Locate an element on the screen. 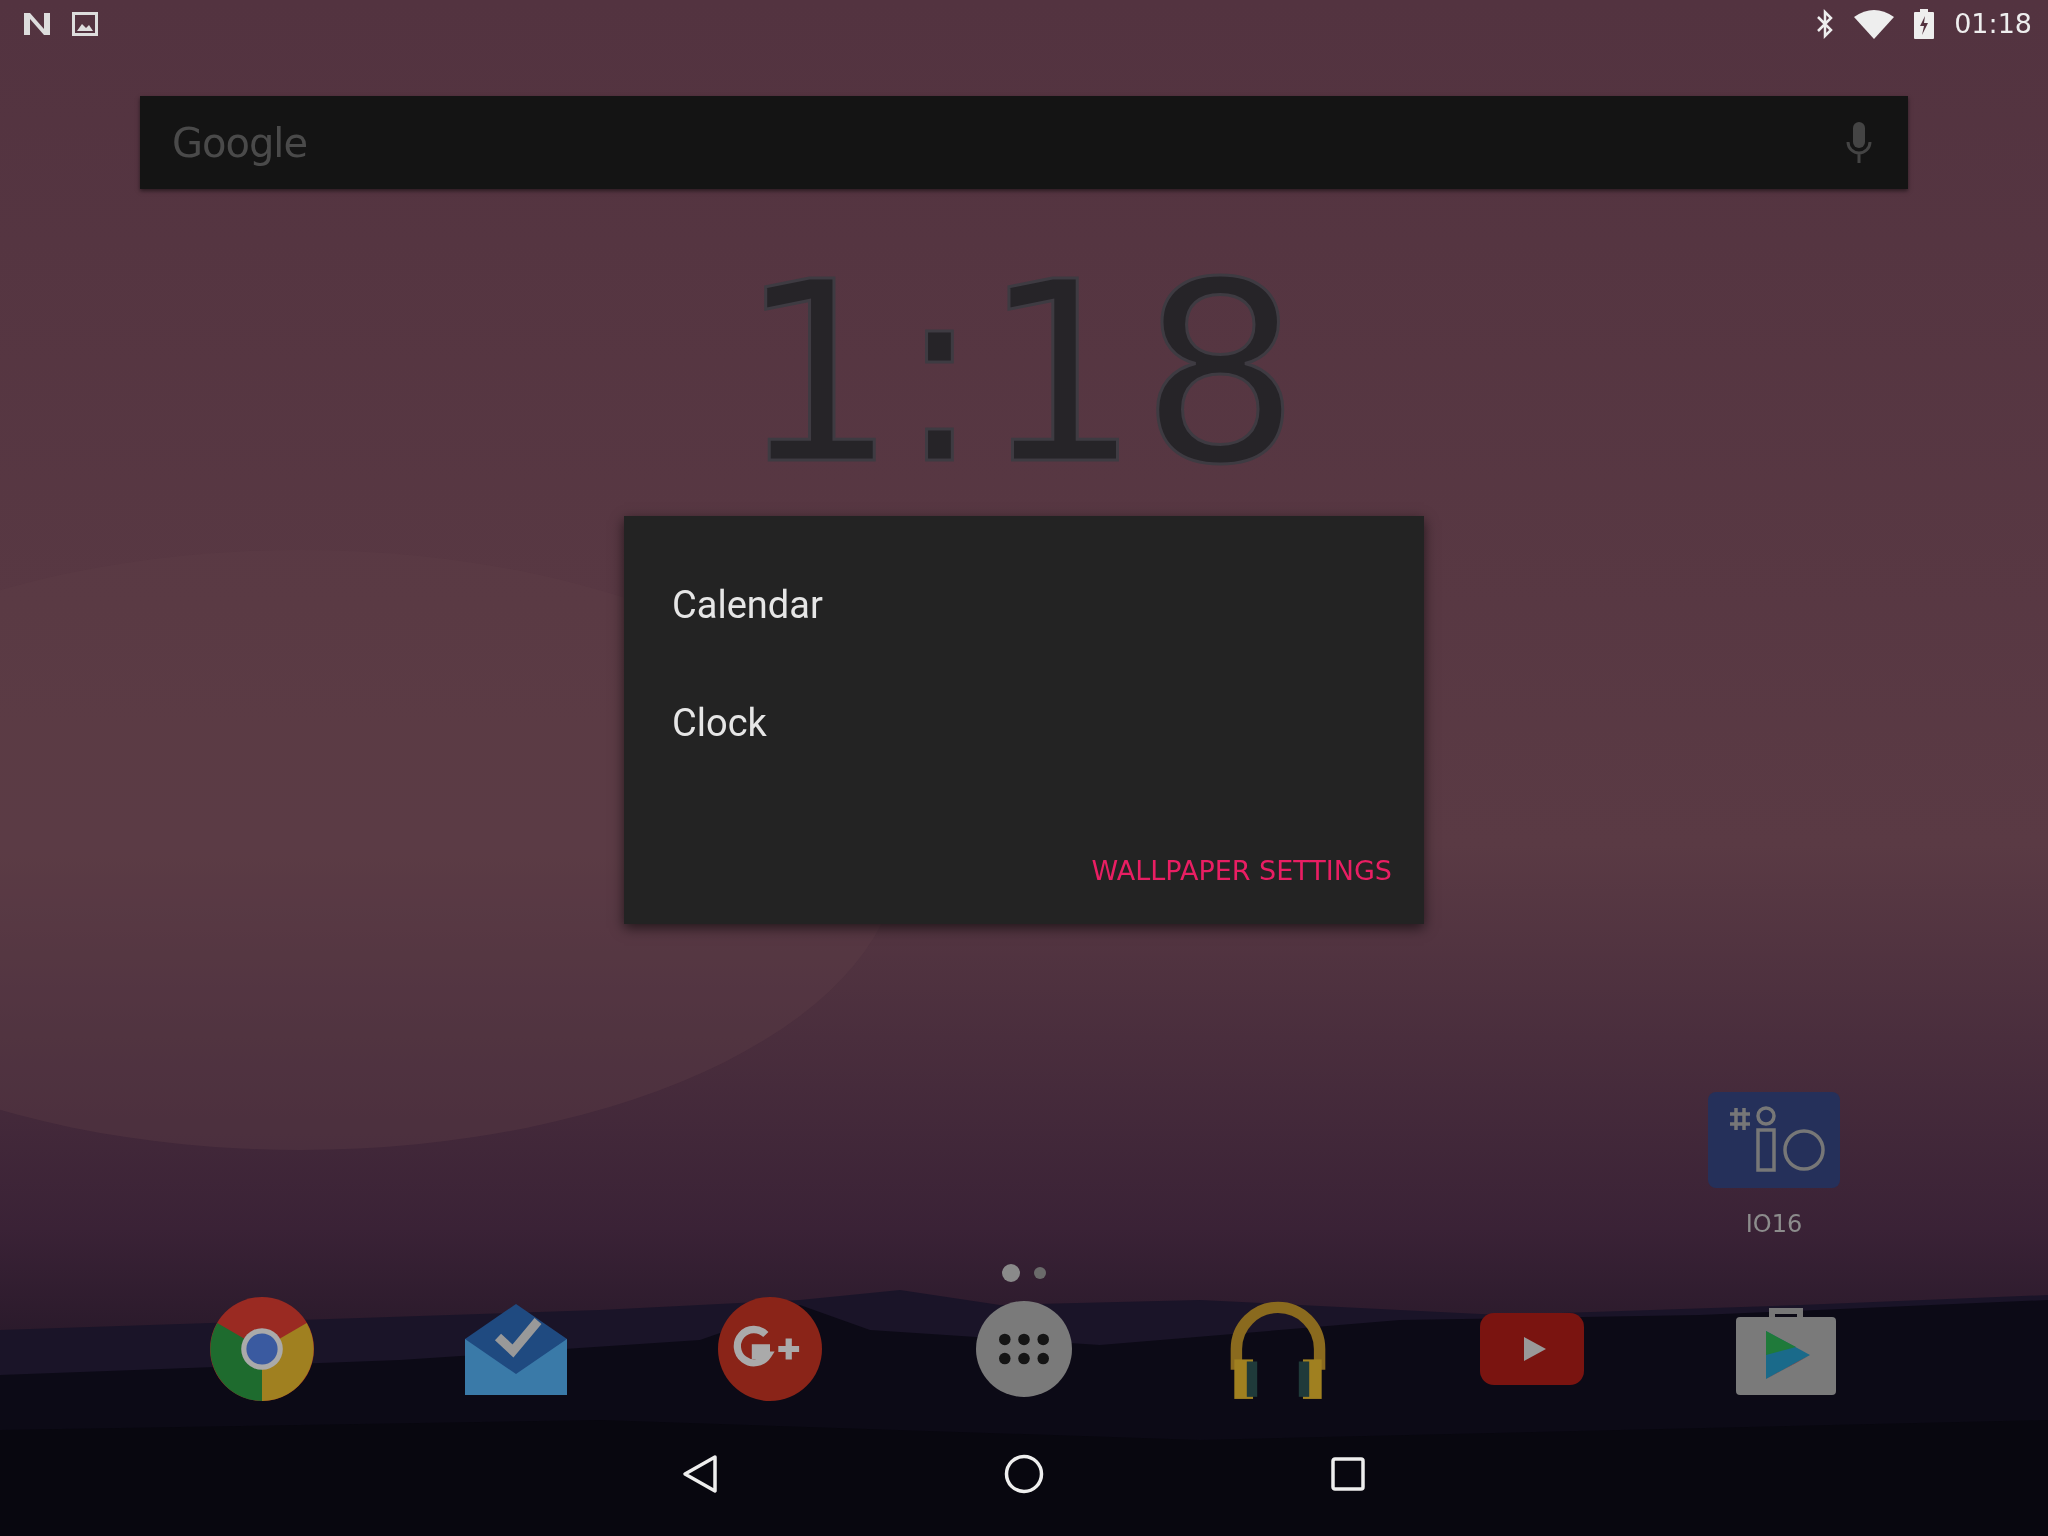 This screenshot has width=2048, height=1536. back-icon is located at coordinates (700, 1473).